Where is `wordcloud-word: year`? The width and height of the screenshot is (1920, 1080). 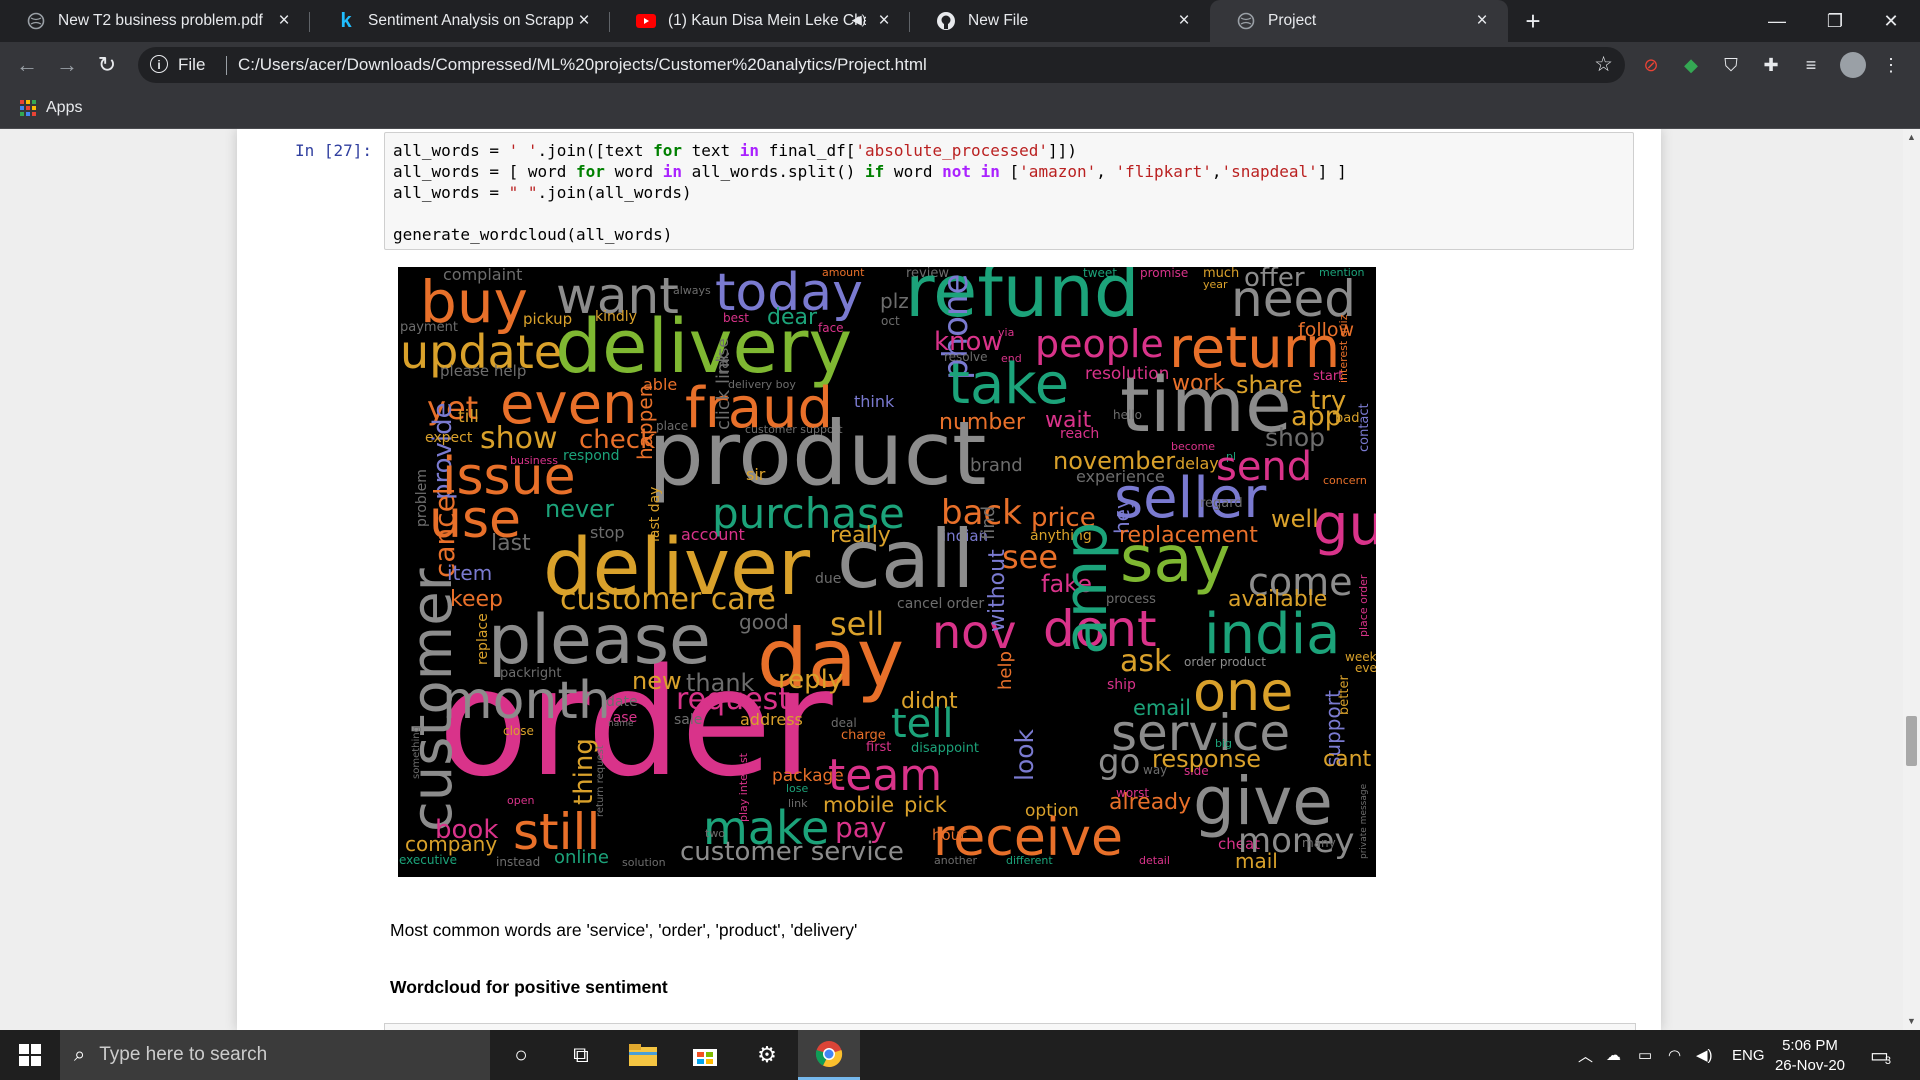
wordcloud-word: year is located at coordinates (1215, 284).